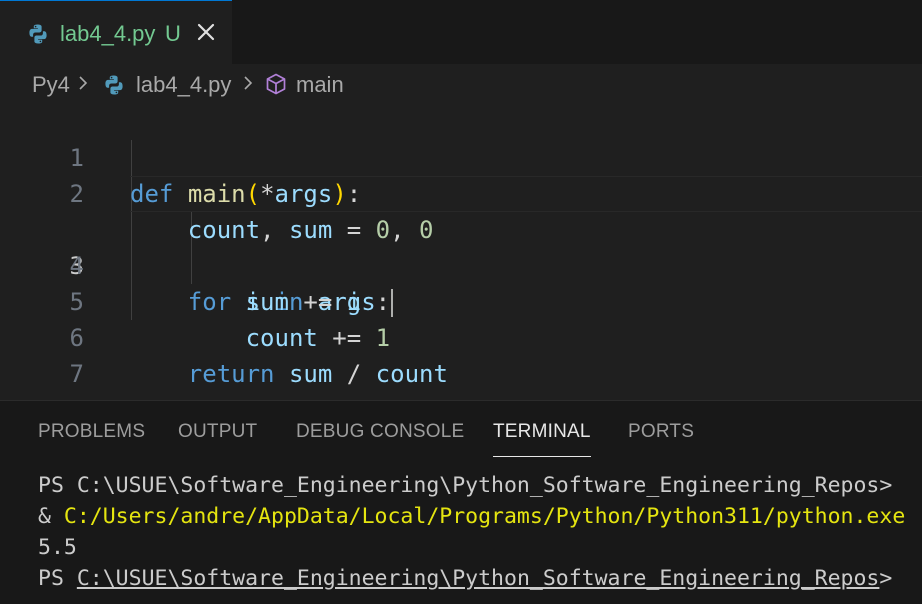  What do you see at coordinates (461, 32) in the screenshot?
I see `editor-tab-bar: lab4_4.py U` at bounding box center [461, 32].